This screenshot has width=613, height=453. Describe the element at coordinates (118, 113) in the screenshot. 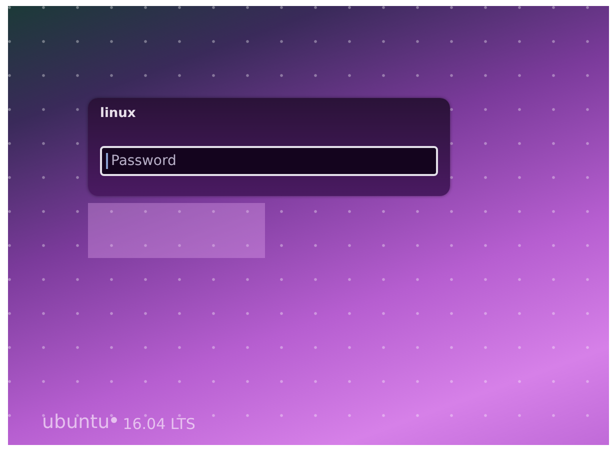

I see `username: linux` at that location.